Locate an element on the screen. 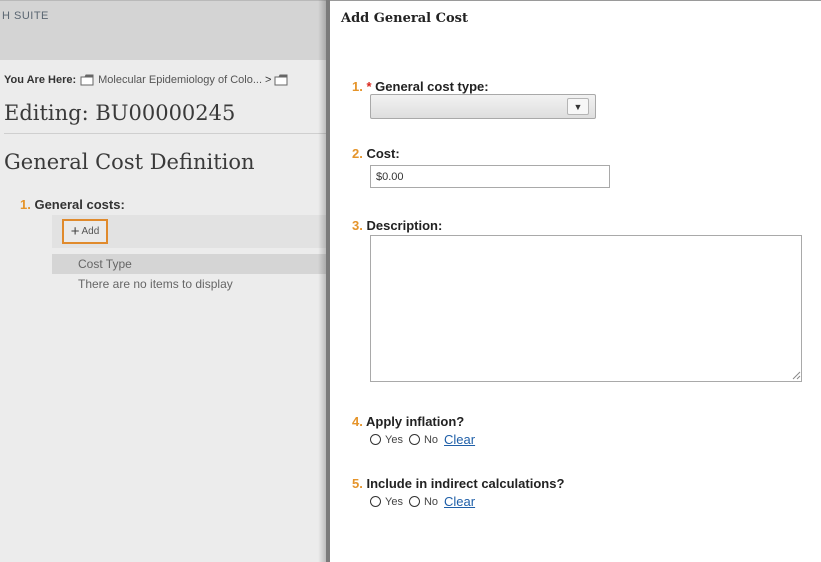 The width and height of the screenshot is (821, 562). empty-message: There are no items to display is located at coordinates (155, 284).